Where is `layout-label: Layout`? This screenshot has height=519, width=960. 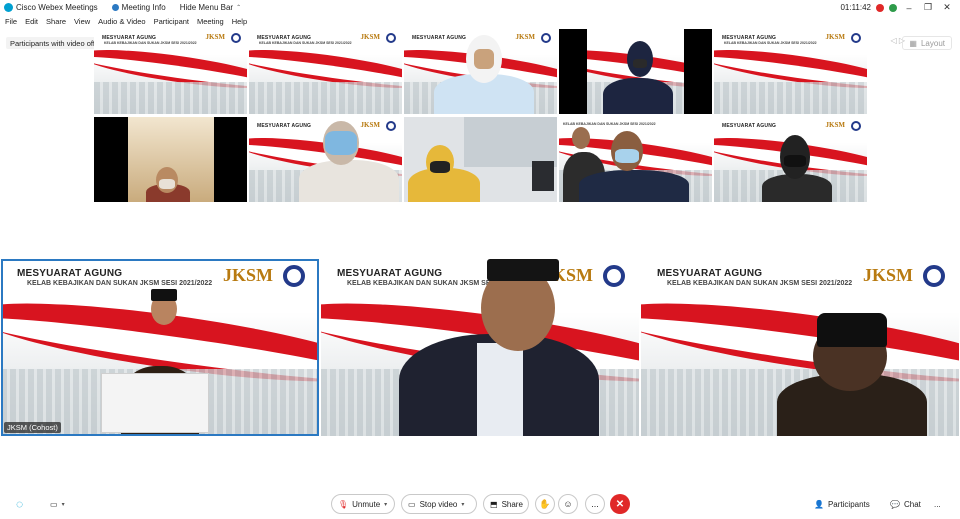
layout-label: Layout is located at coordinates (932, 43).